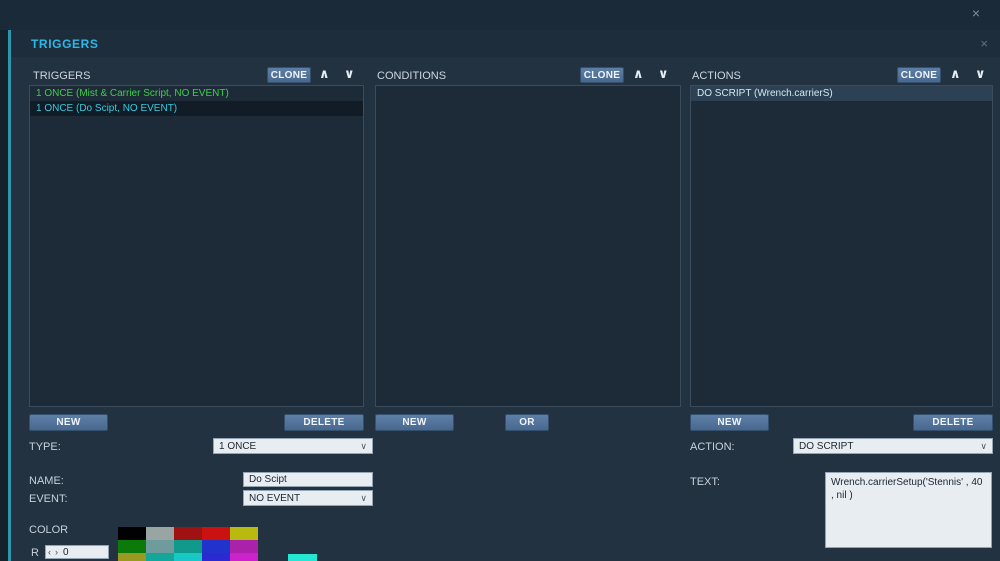 This screenshot has height=561, width=1000. What do you see at coordinates (500, 15) in the screenshot?
I see `window-titlebar: ×` at bounding box center [500, 15].